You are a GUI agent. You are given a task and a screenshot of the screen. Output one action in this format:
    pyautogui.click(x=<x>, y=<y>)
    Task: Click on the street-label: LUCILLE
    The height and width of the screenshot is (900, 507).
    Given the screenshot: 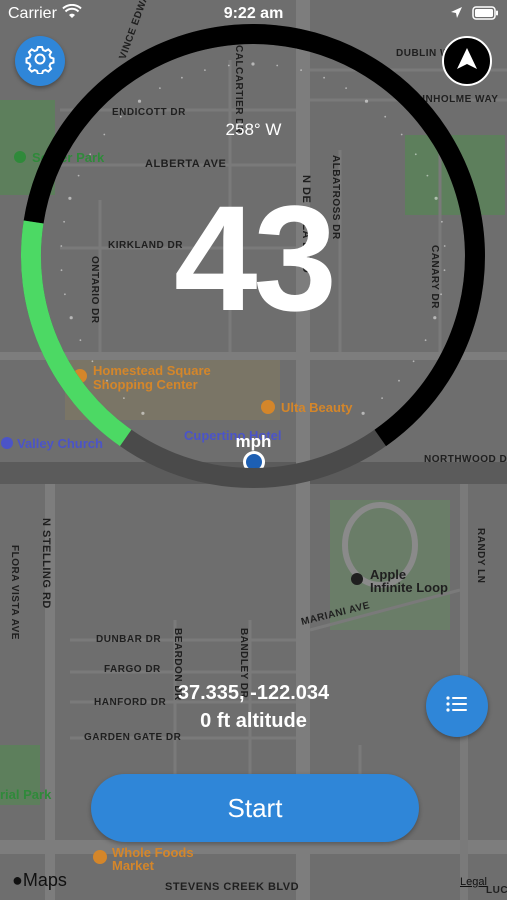 What is the action you would take?
    pyautogui.click(x=496, y=890)
    